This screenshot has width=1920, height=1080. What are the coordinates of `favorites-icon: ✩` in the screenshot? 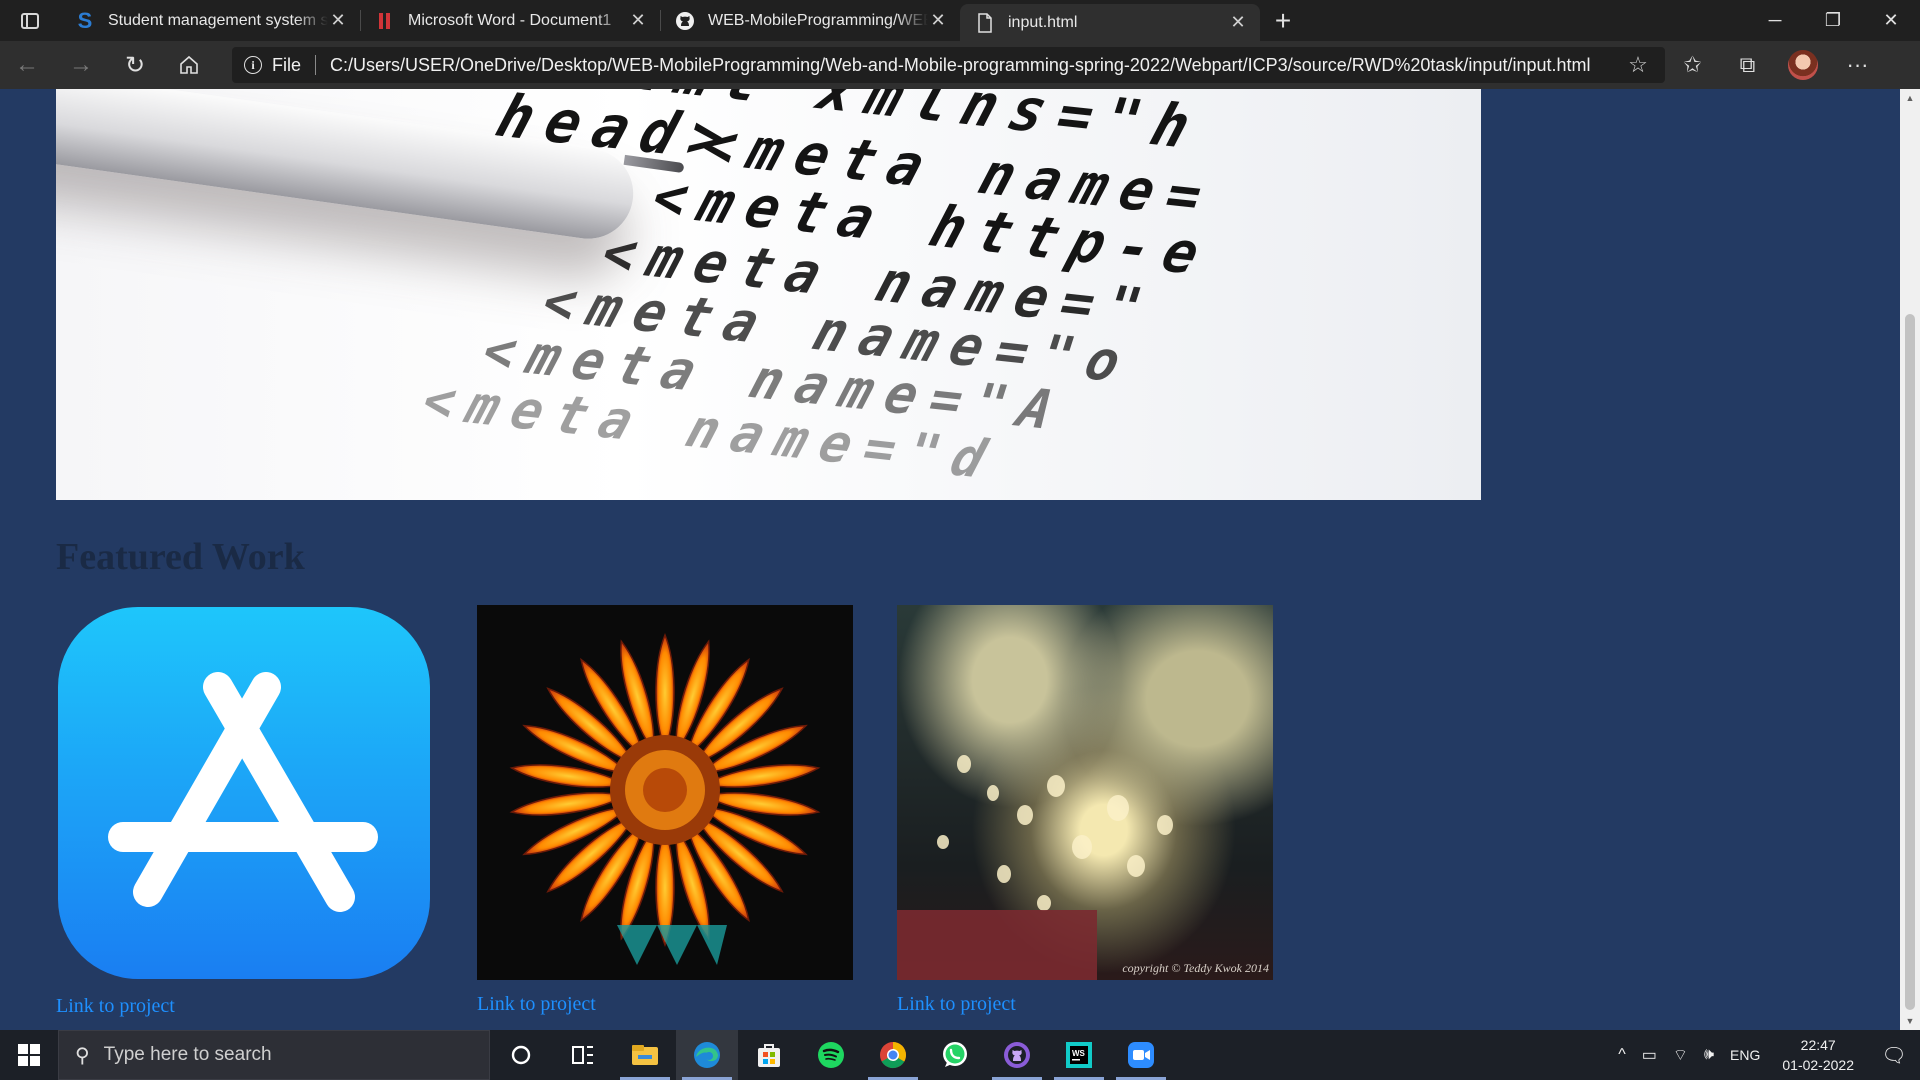 It's located at (1692, 64).